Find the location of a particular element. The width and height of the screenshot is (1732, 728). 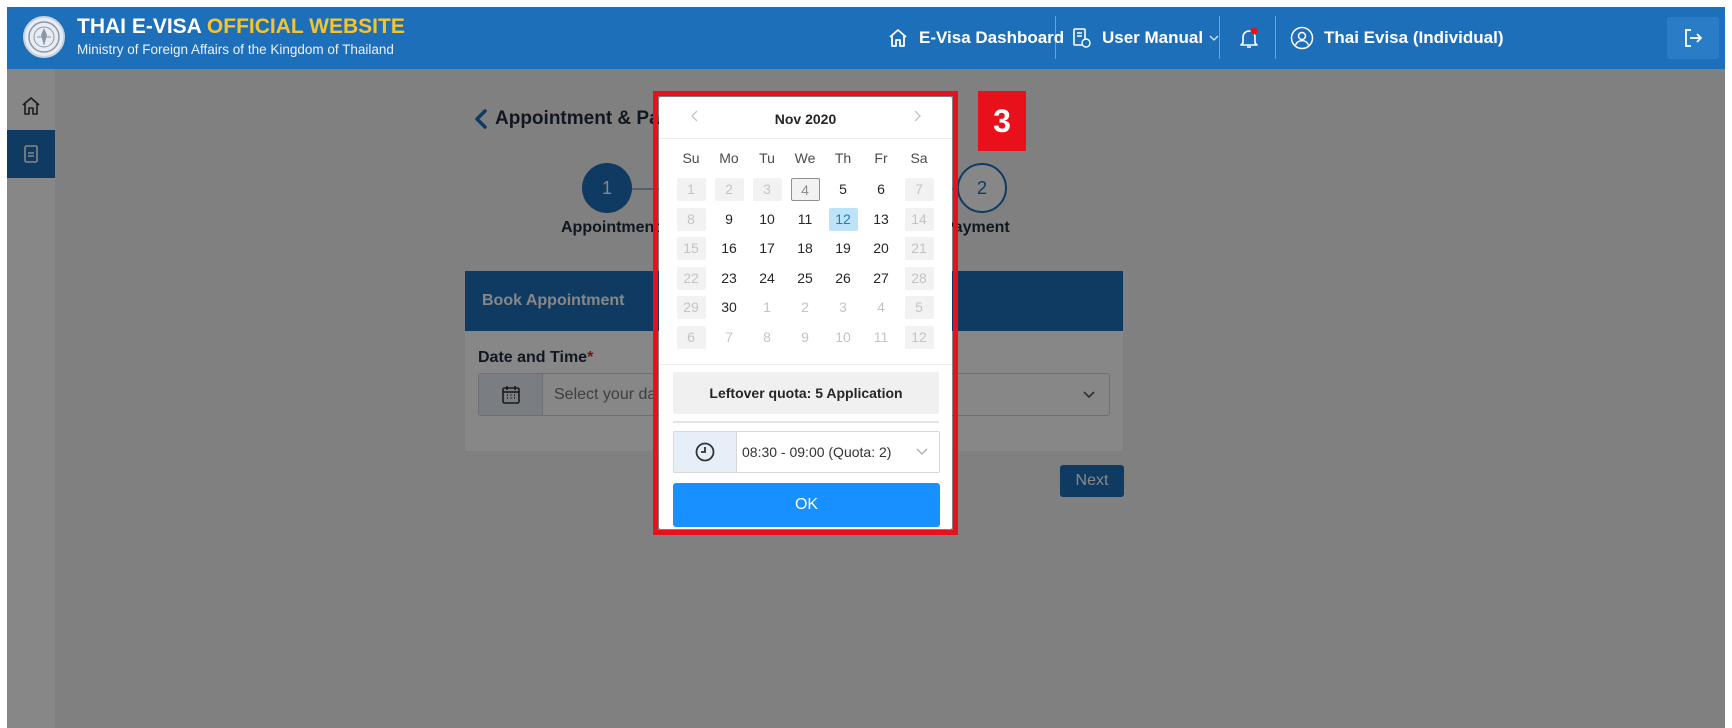

site-title: THAI E-VISA OFFICIAL WEBSITE is located at coordinates (241, 27).